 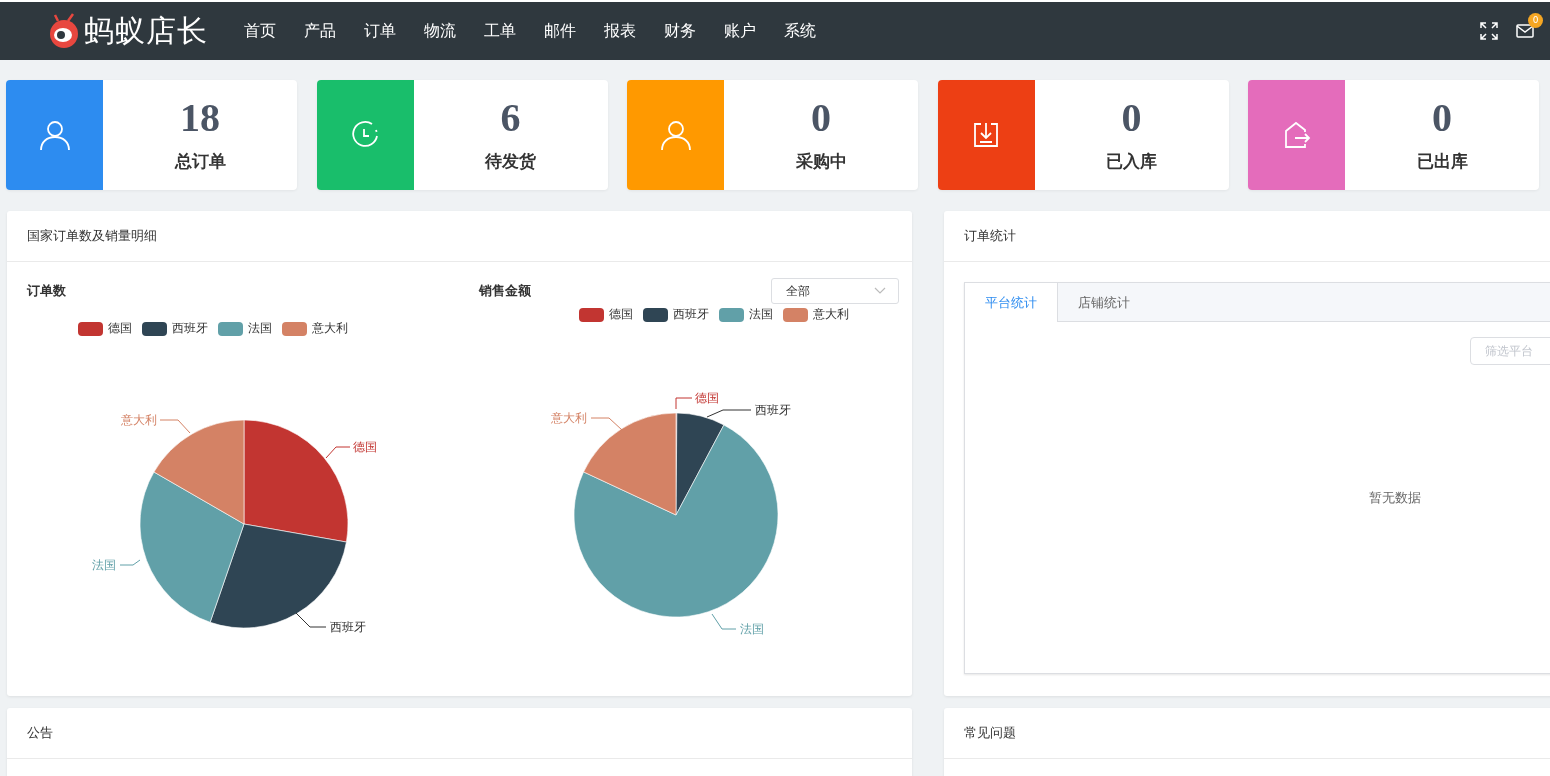 What do you see at coordinates (986, 135) in the screenshot?
I see `download-icon` at bounding box center [986, 135].